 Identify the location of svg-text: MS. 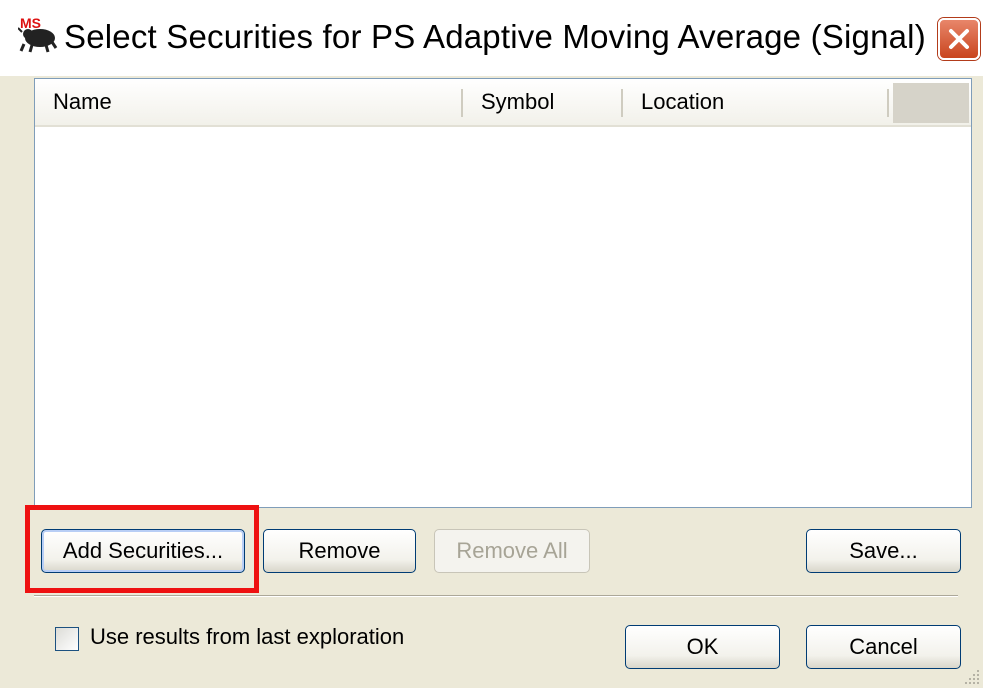
(30, 23).